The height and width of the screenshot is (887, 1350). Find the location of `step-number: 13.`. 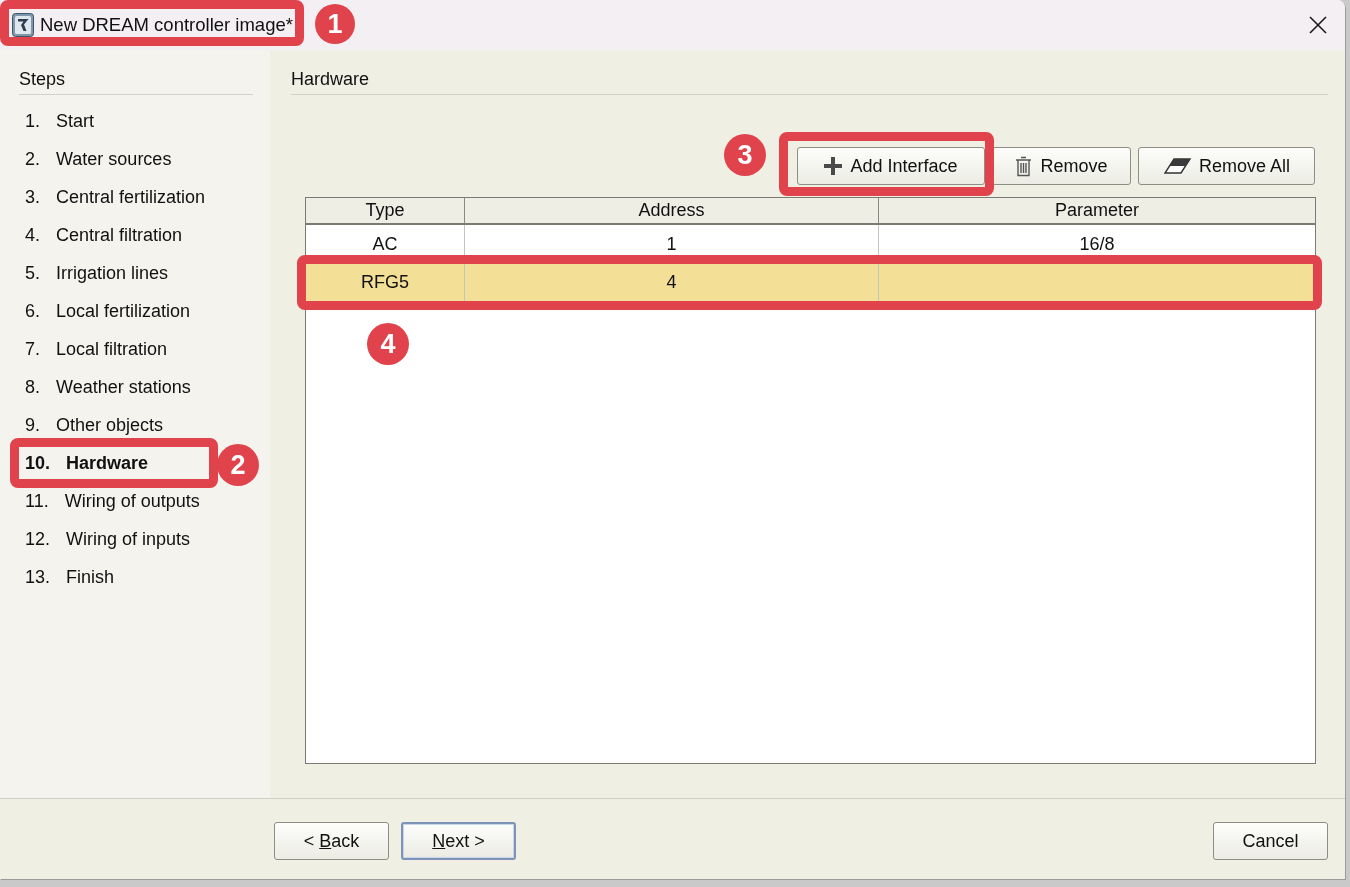

step-number: 13. is located at coordinates (38, 577).